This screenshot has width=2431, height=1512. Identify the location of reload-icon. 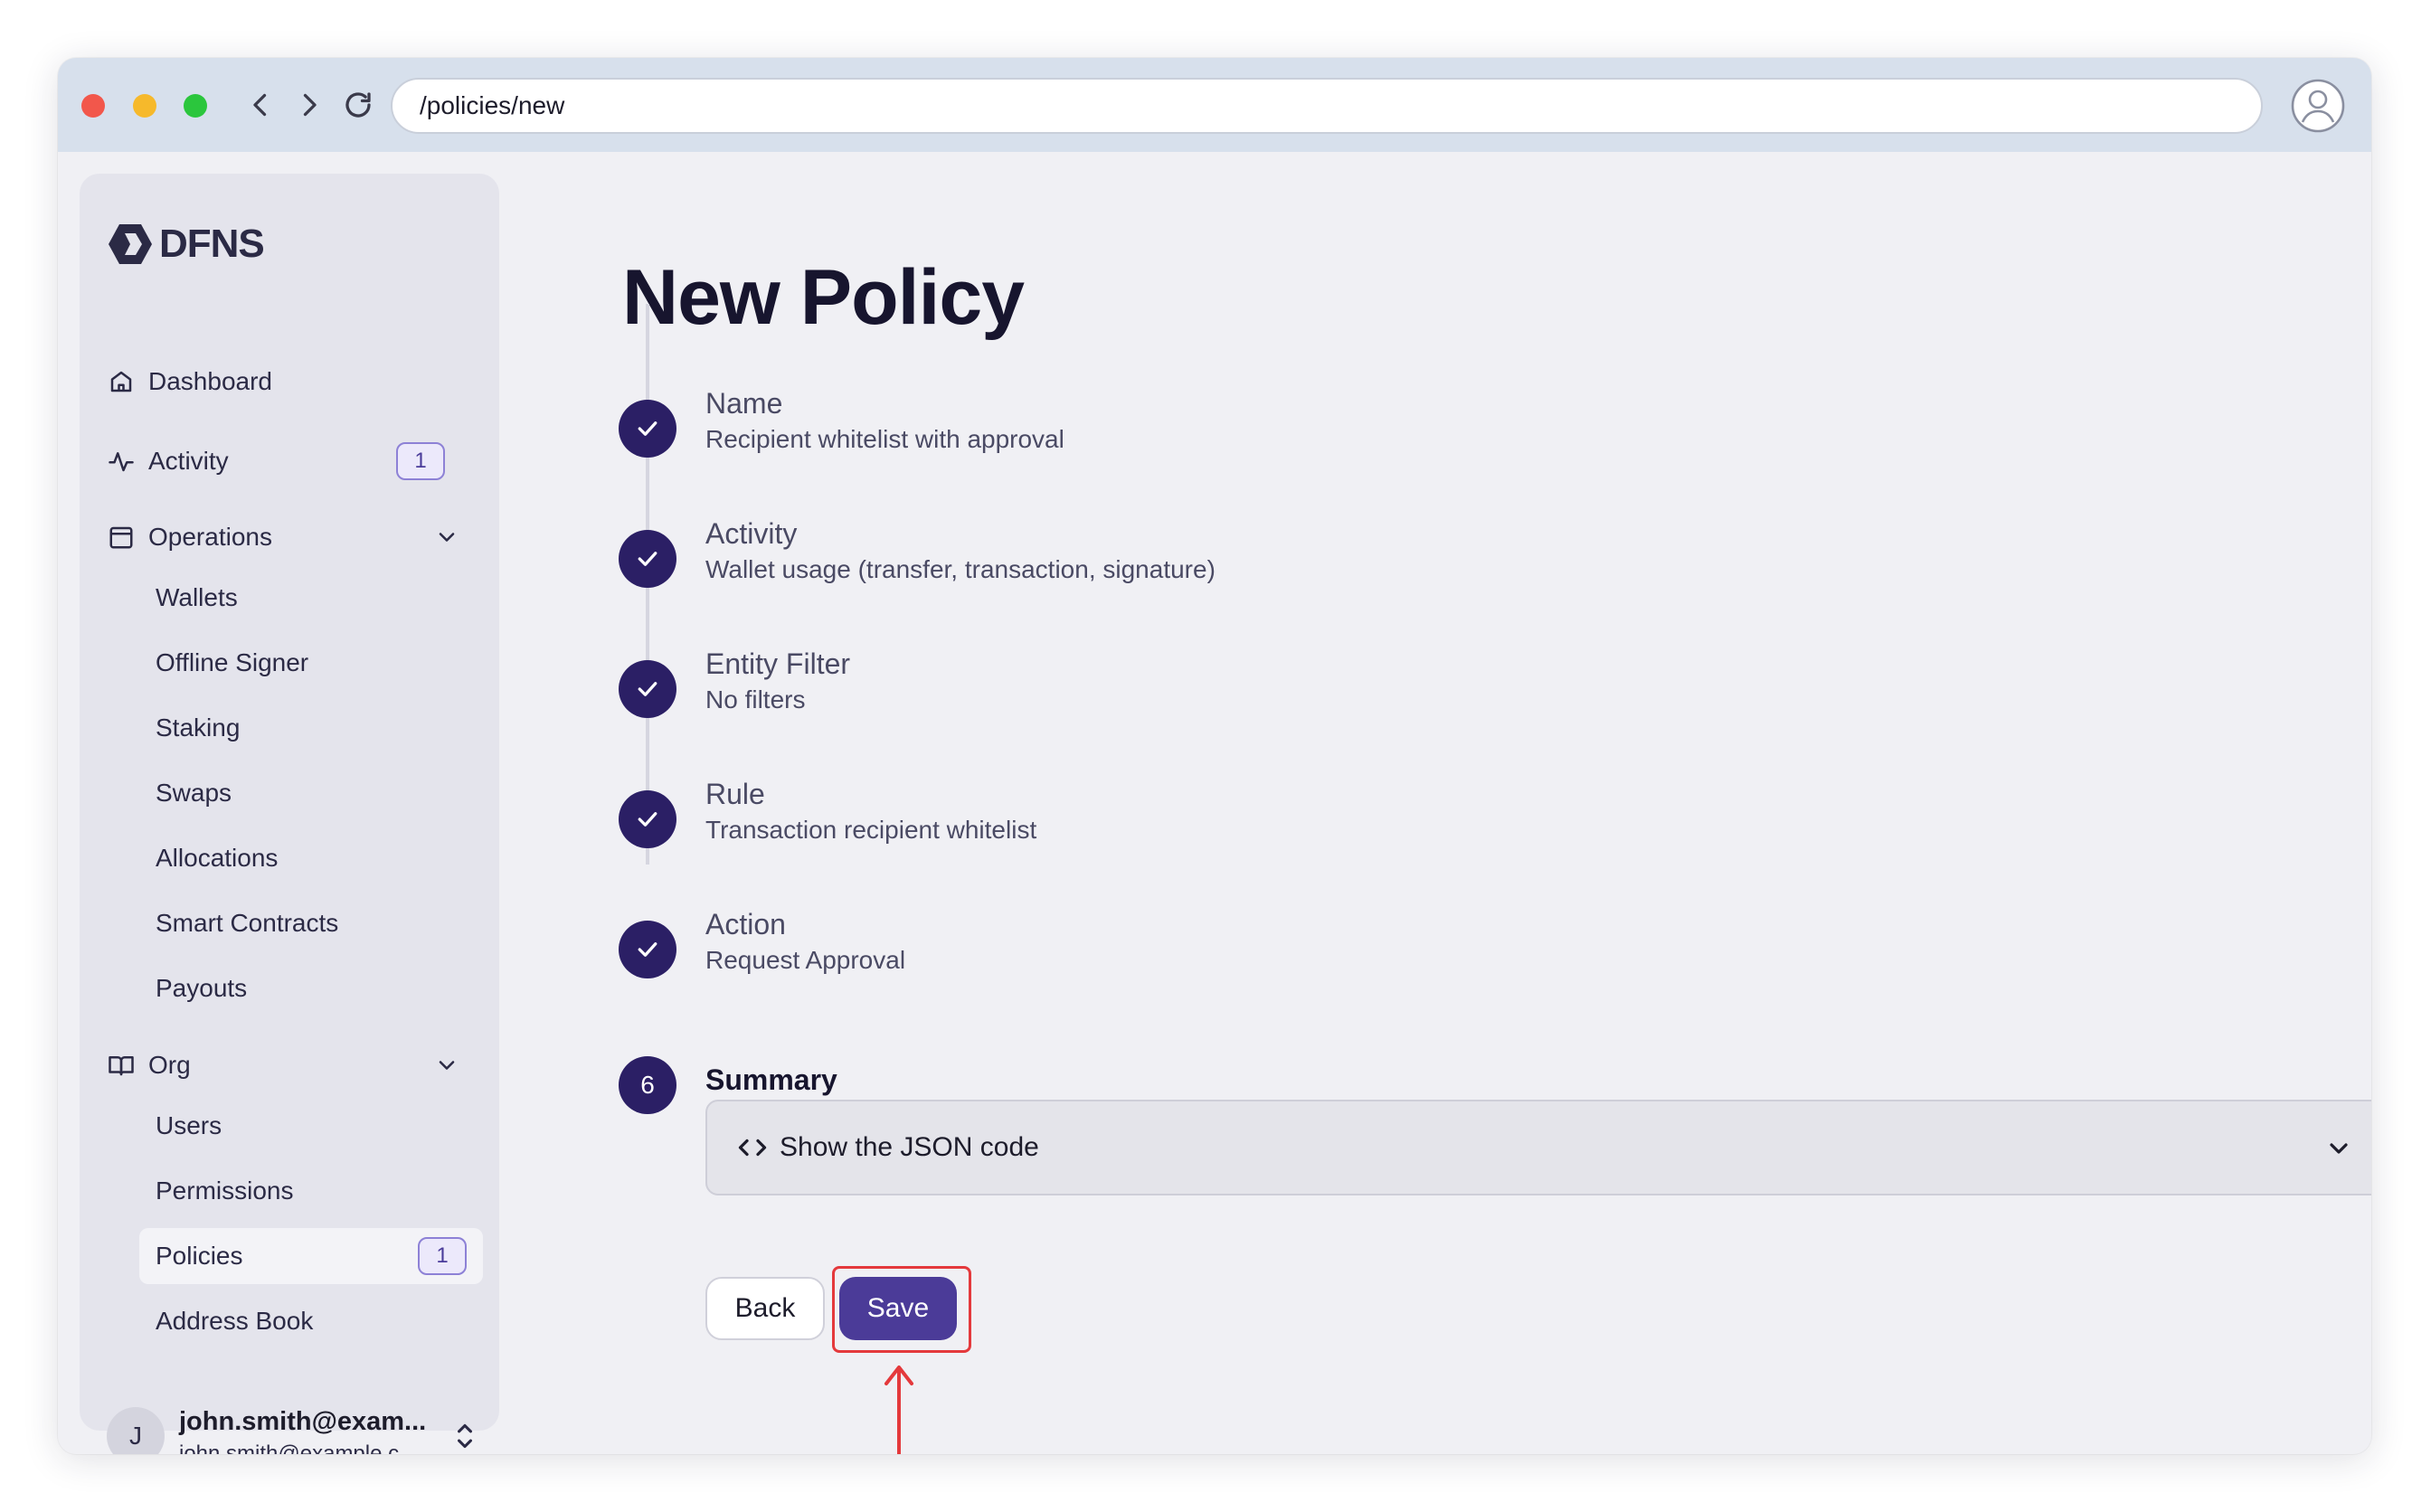
(358, 105).